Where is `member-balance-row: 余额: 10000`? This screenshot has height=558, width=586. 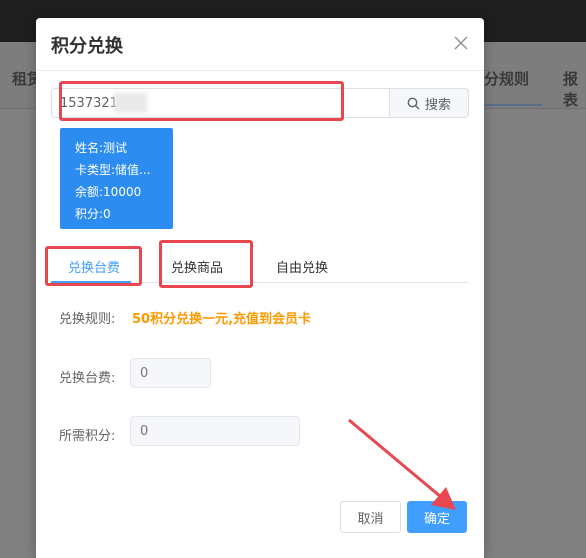
member-balance-row: 余额: 10000 is located at coordinates (124, 192).